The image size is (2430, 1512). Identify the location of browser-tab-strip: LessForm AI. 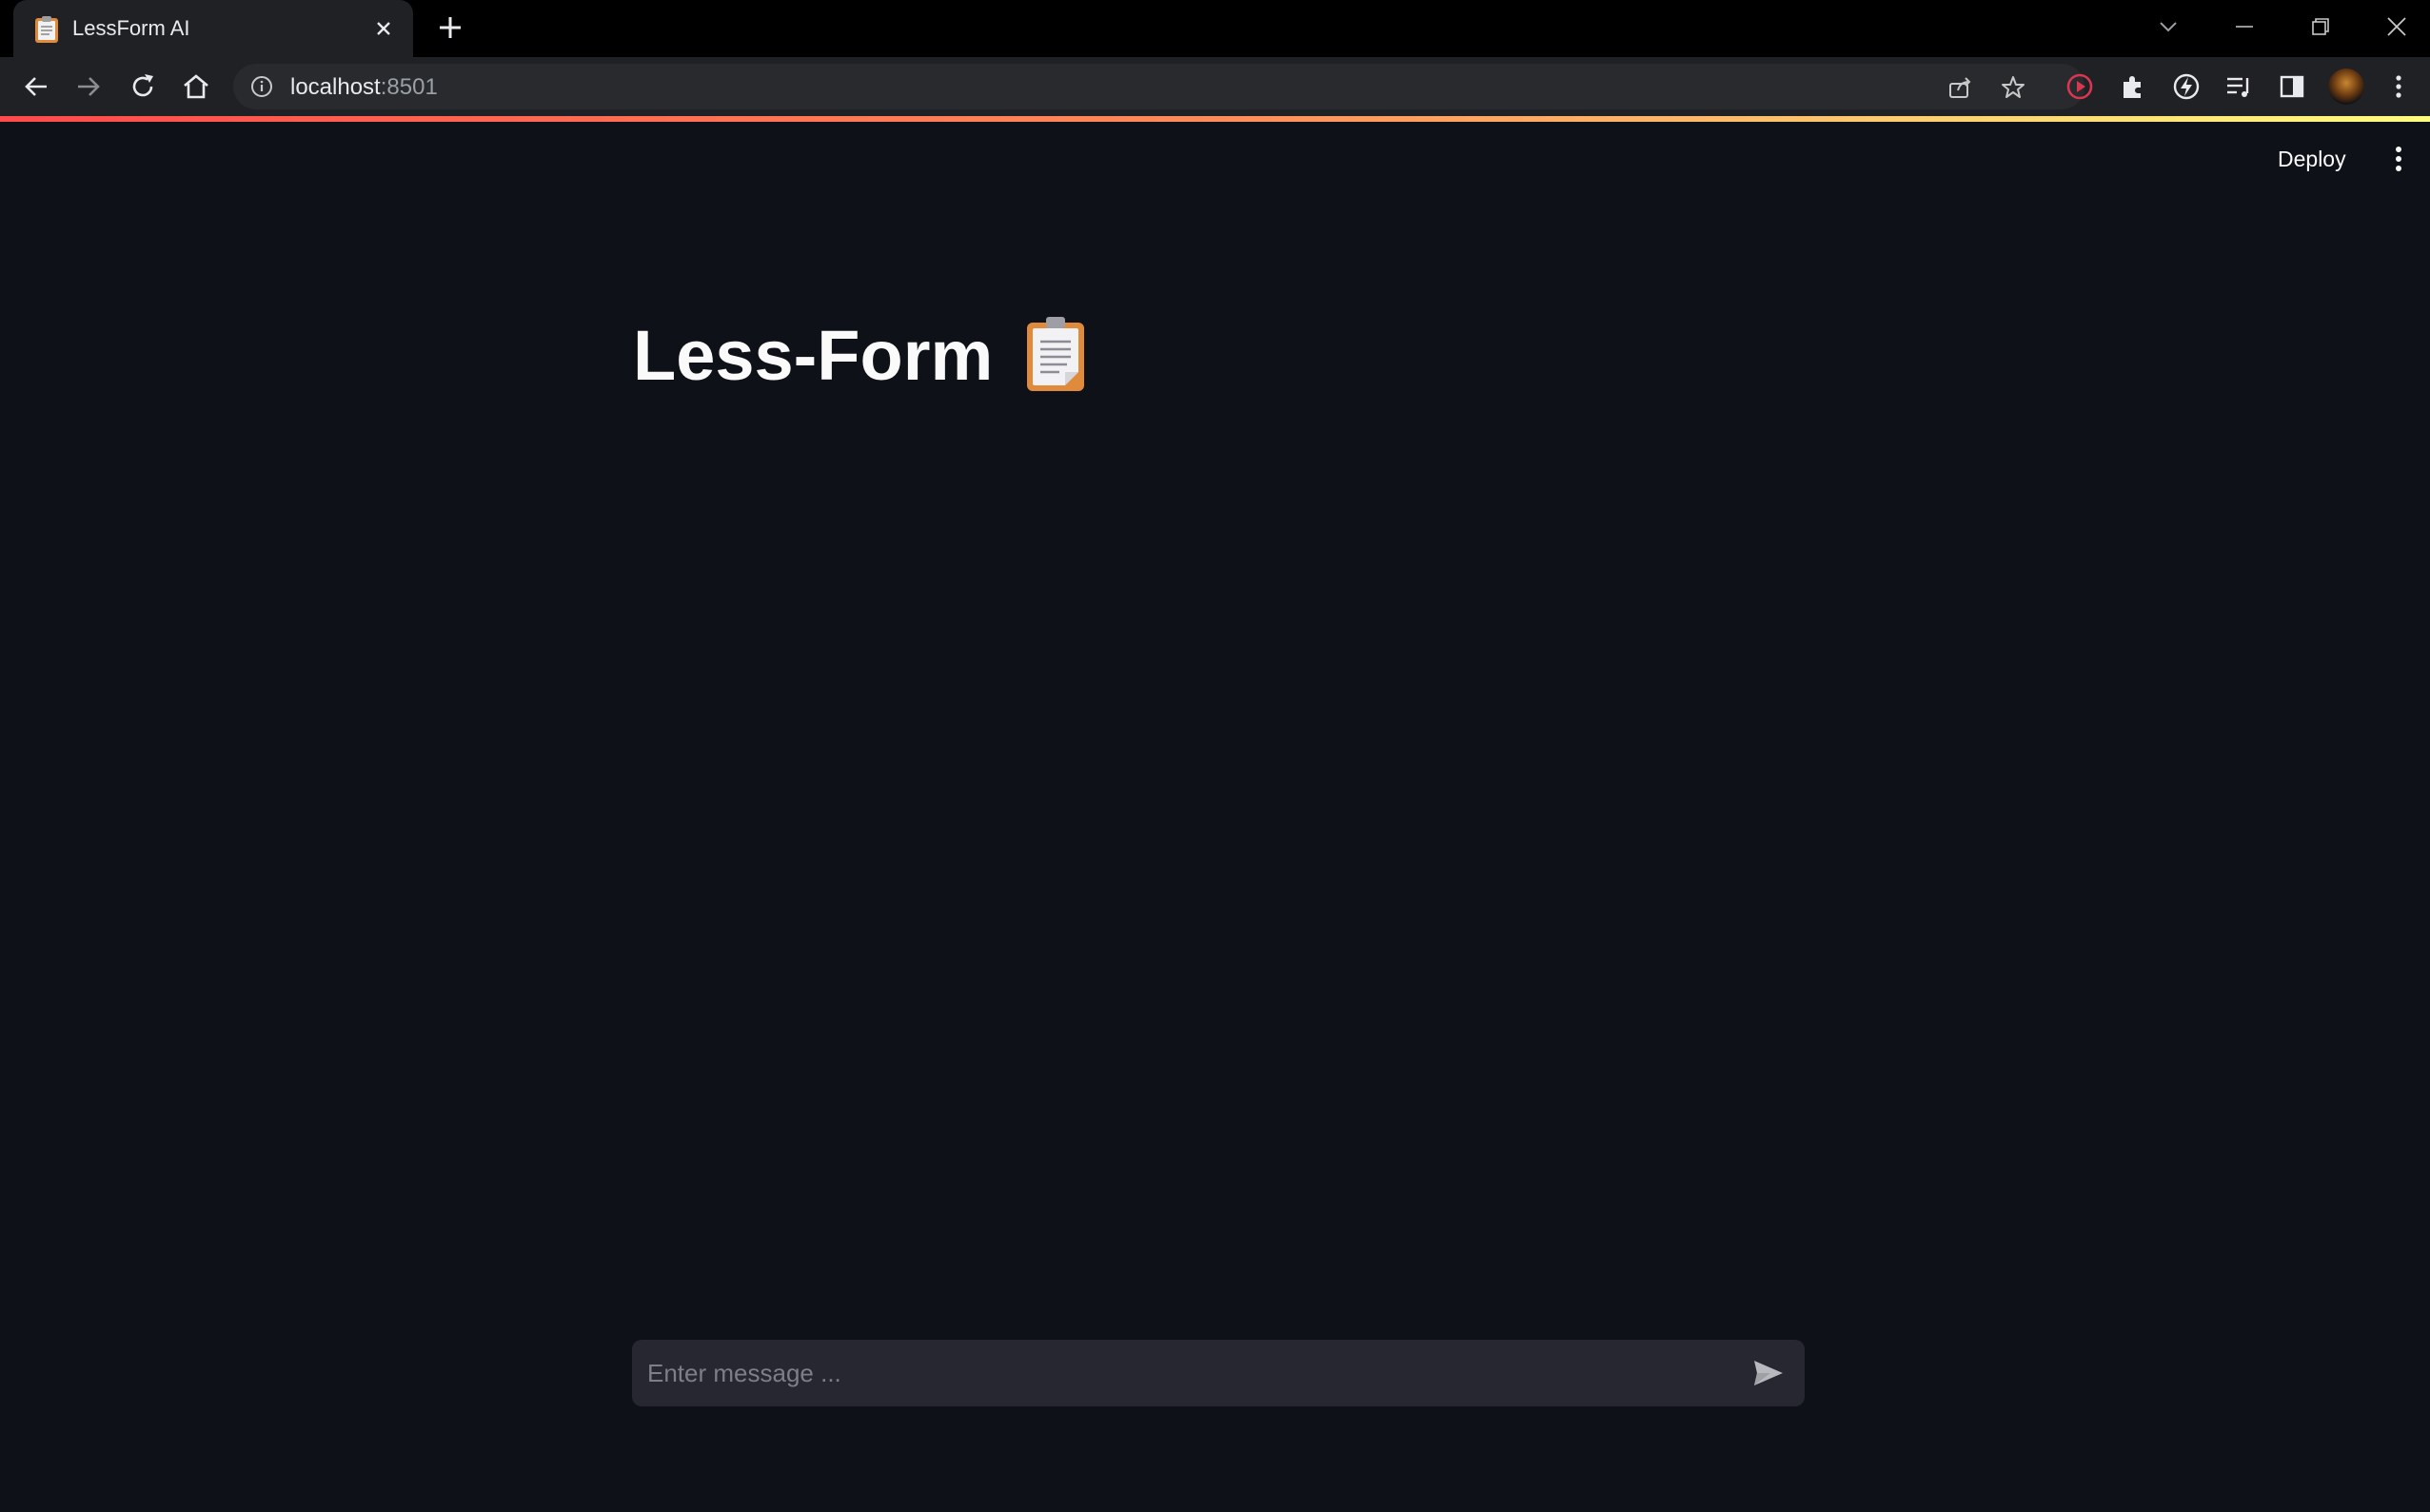
(1215, 28).